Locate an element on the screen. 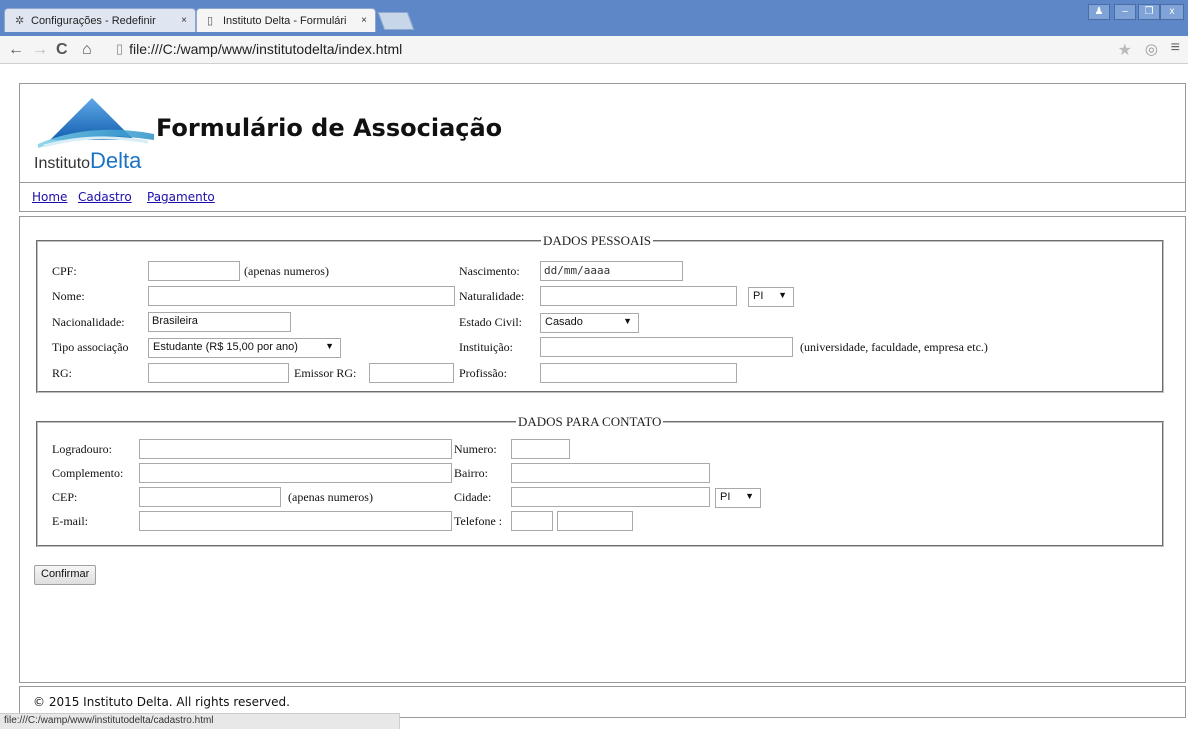 The image size is (1188, 729). delta-logo-icon is located at coordinates (96, 123).